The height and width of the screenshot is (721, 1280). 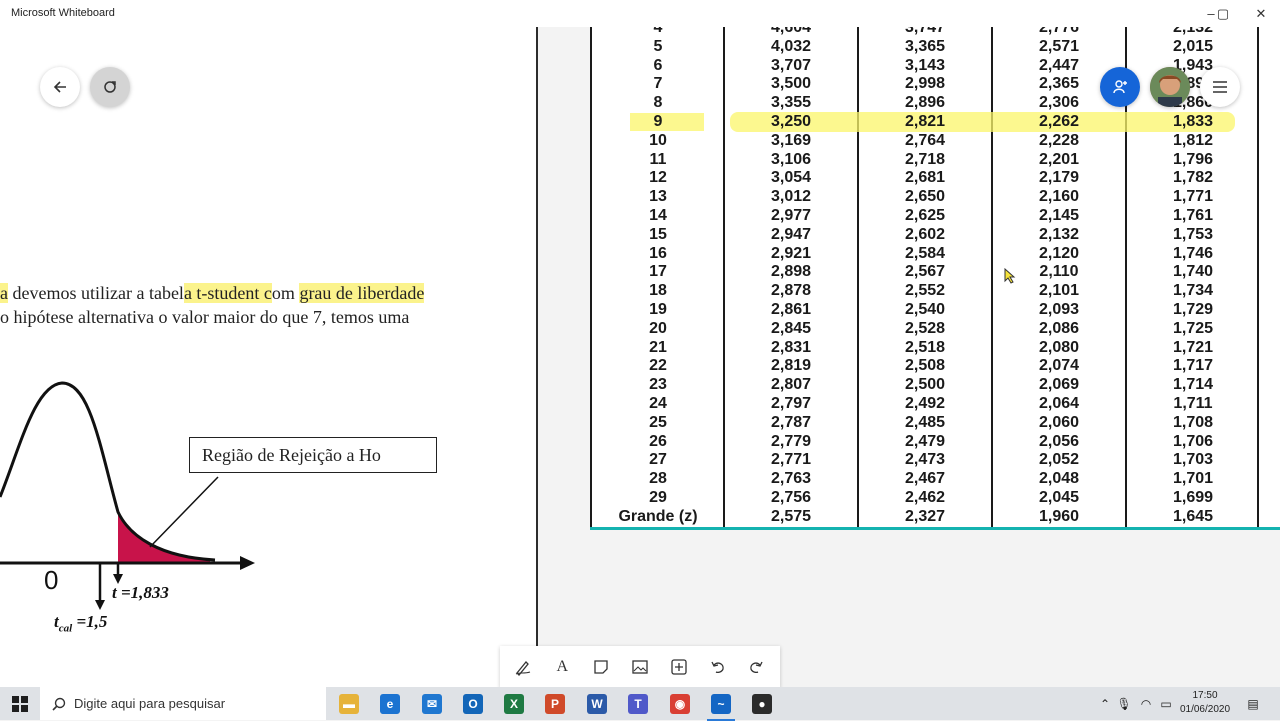 I want to click on df-cell: 9, so click(x=658, y=121).